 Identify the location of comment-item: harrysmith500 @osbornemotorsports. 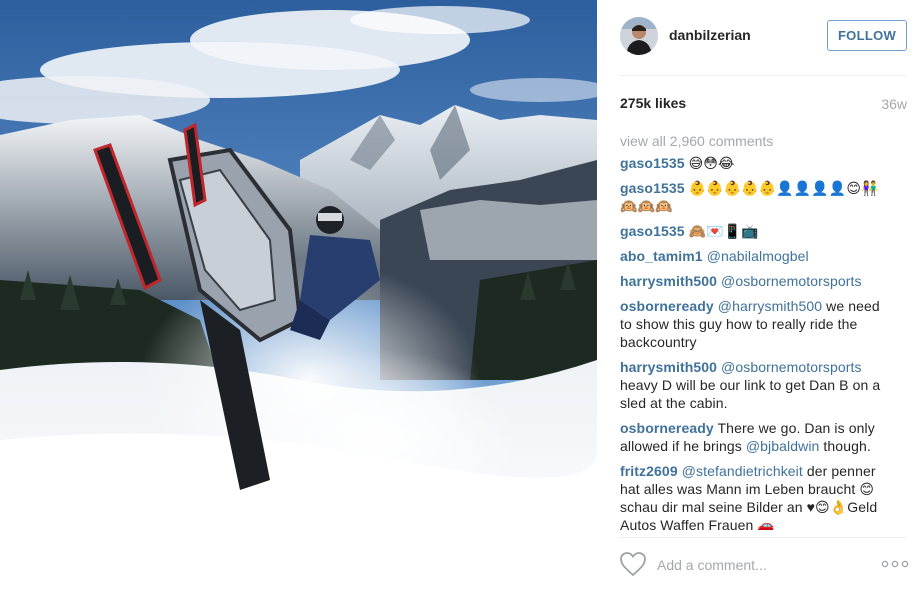
(755, 281).